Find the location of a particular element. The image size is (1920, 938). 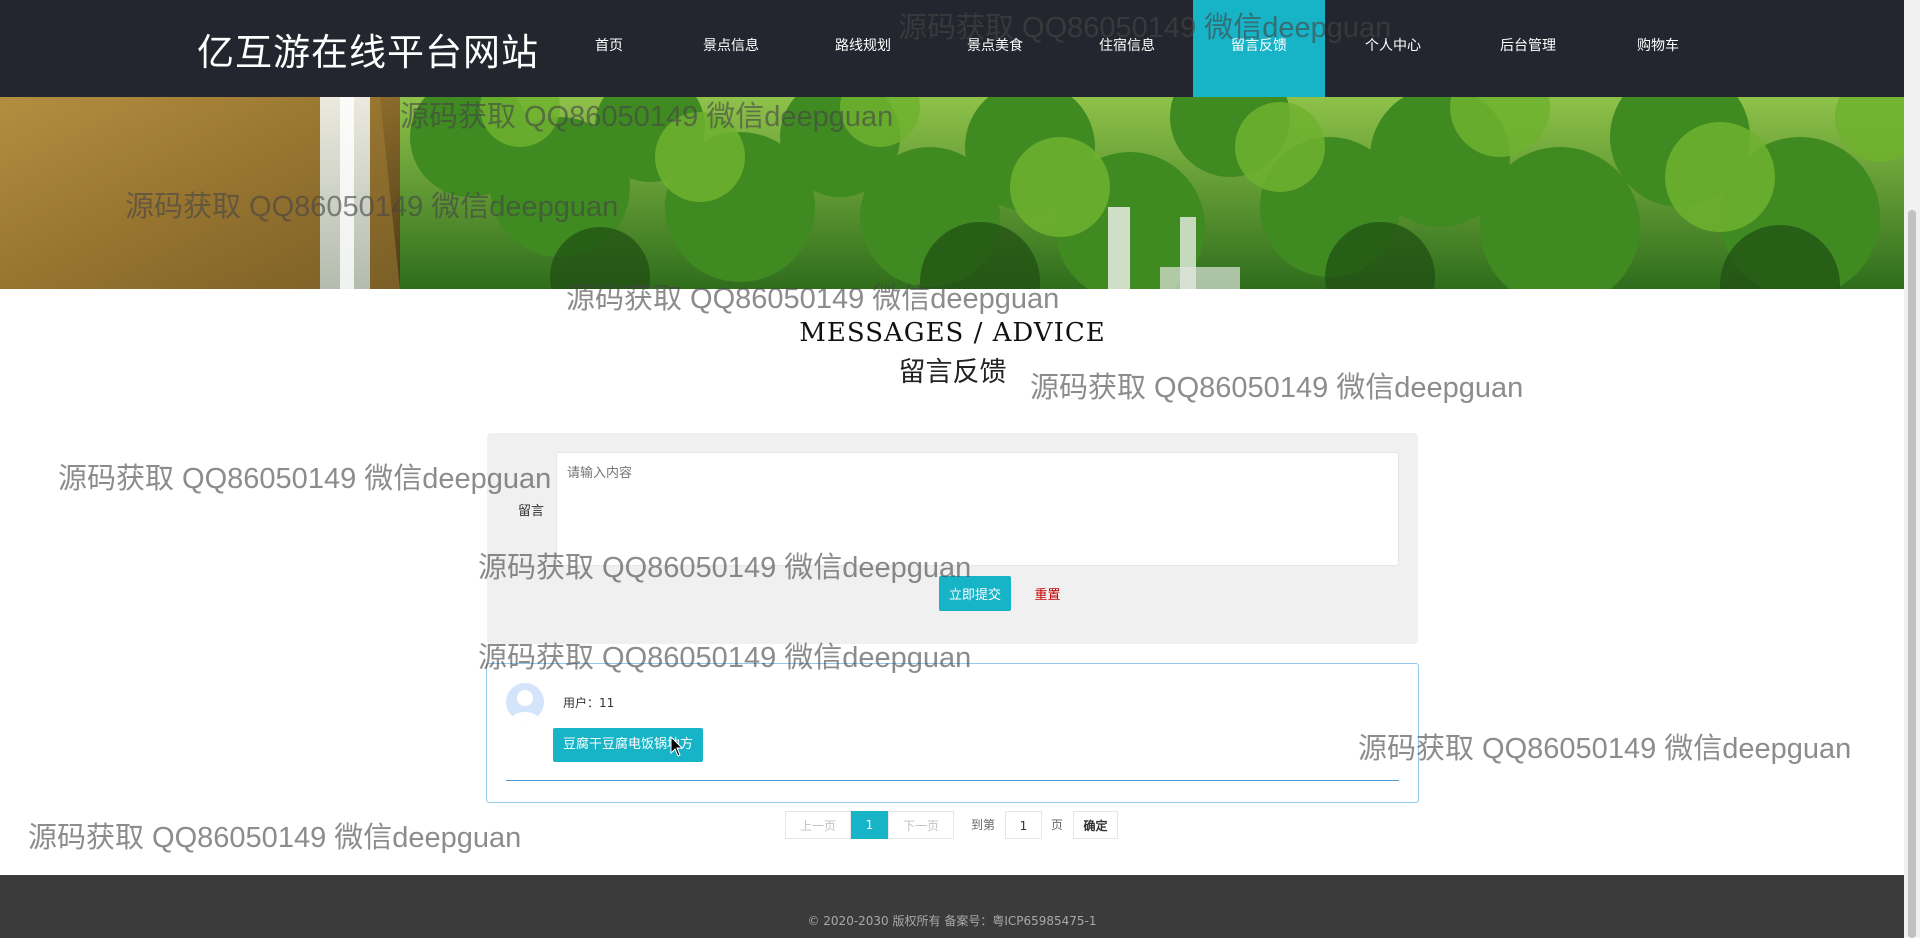

section-subtitle: 留言反馈 is located at coordinates (952, 372).